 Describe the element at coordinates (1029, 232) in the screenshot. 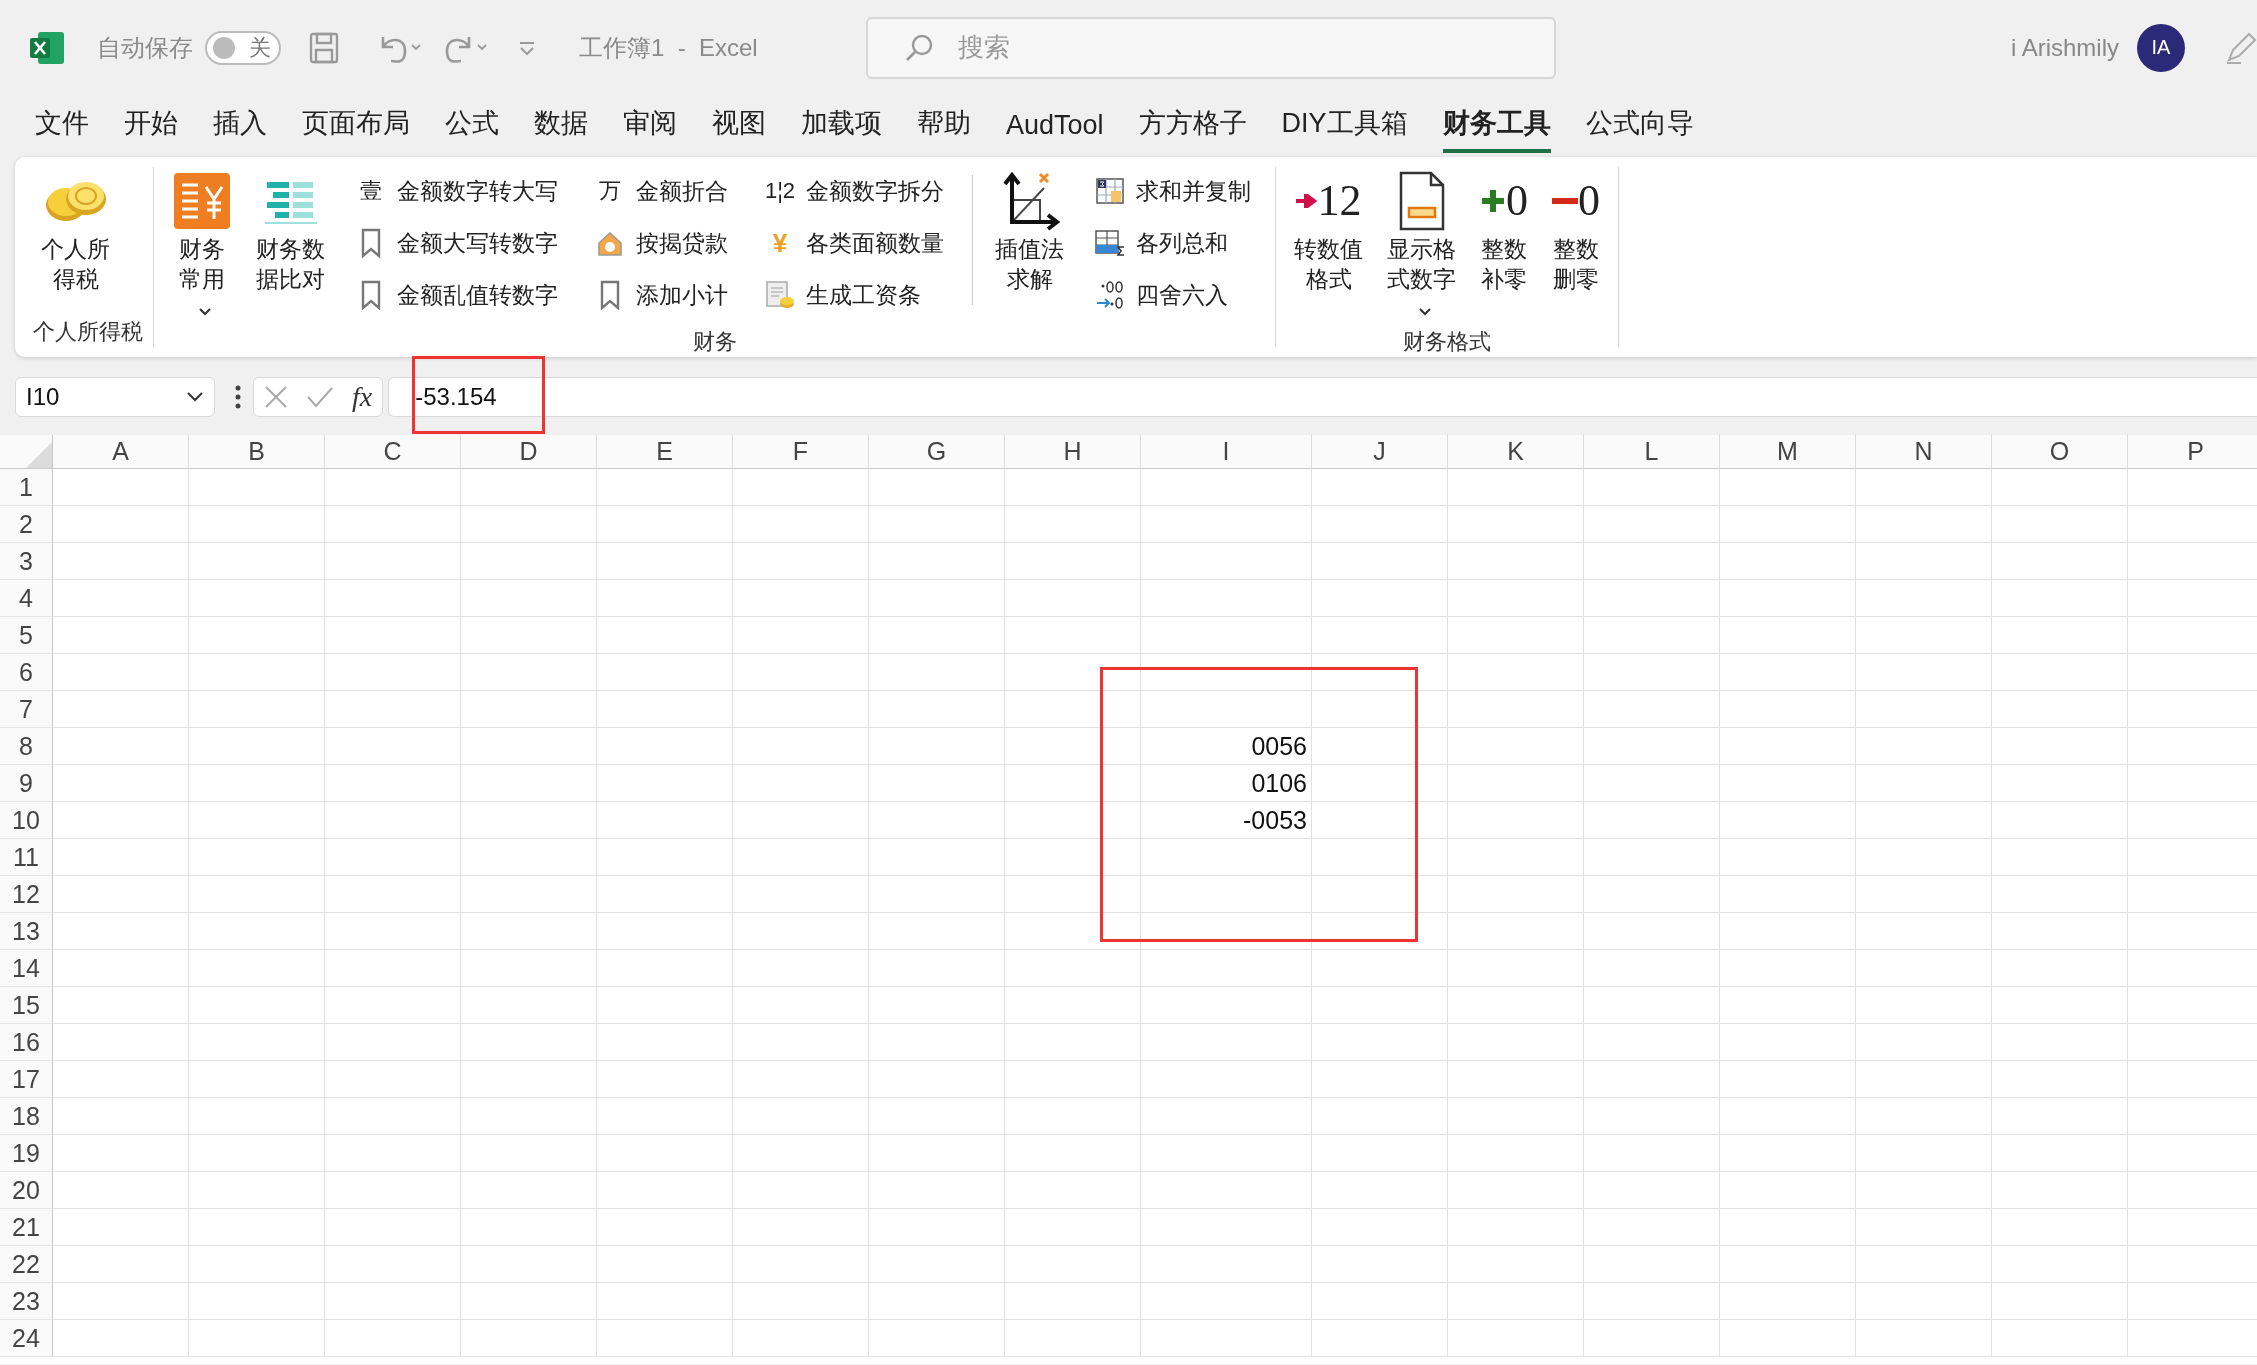

I see `ribbon-button: 插值法求解` at that location.